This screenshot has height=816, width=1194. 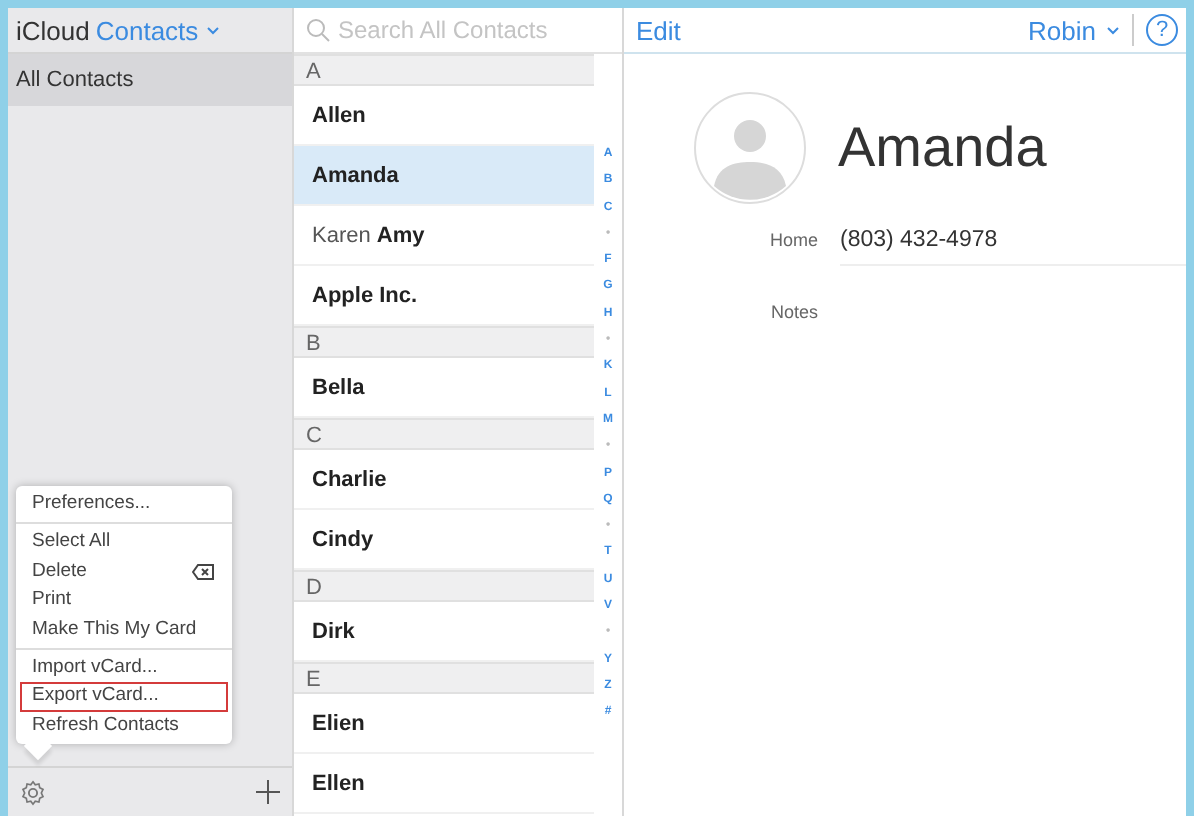 I want to click on menu-item: Print, so click(x=124, y=601).